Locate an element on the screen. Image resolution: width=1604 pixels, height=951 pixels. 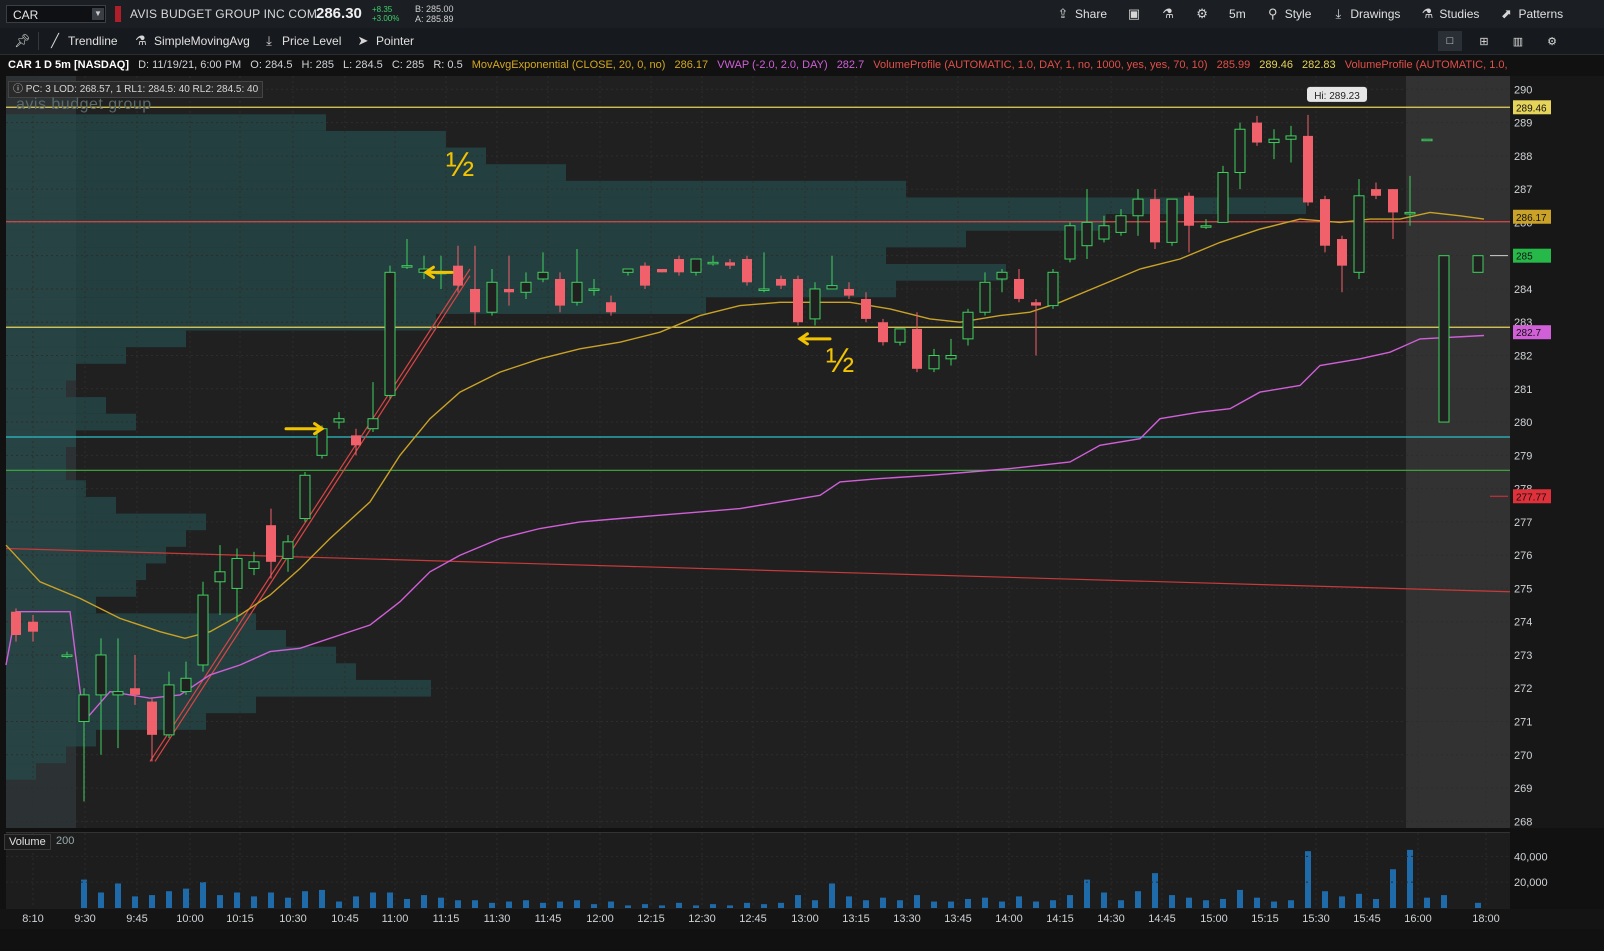
layout-bars-button: ▥ is located at coordinates (1518, 41).